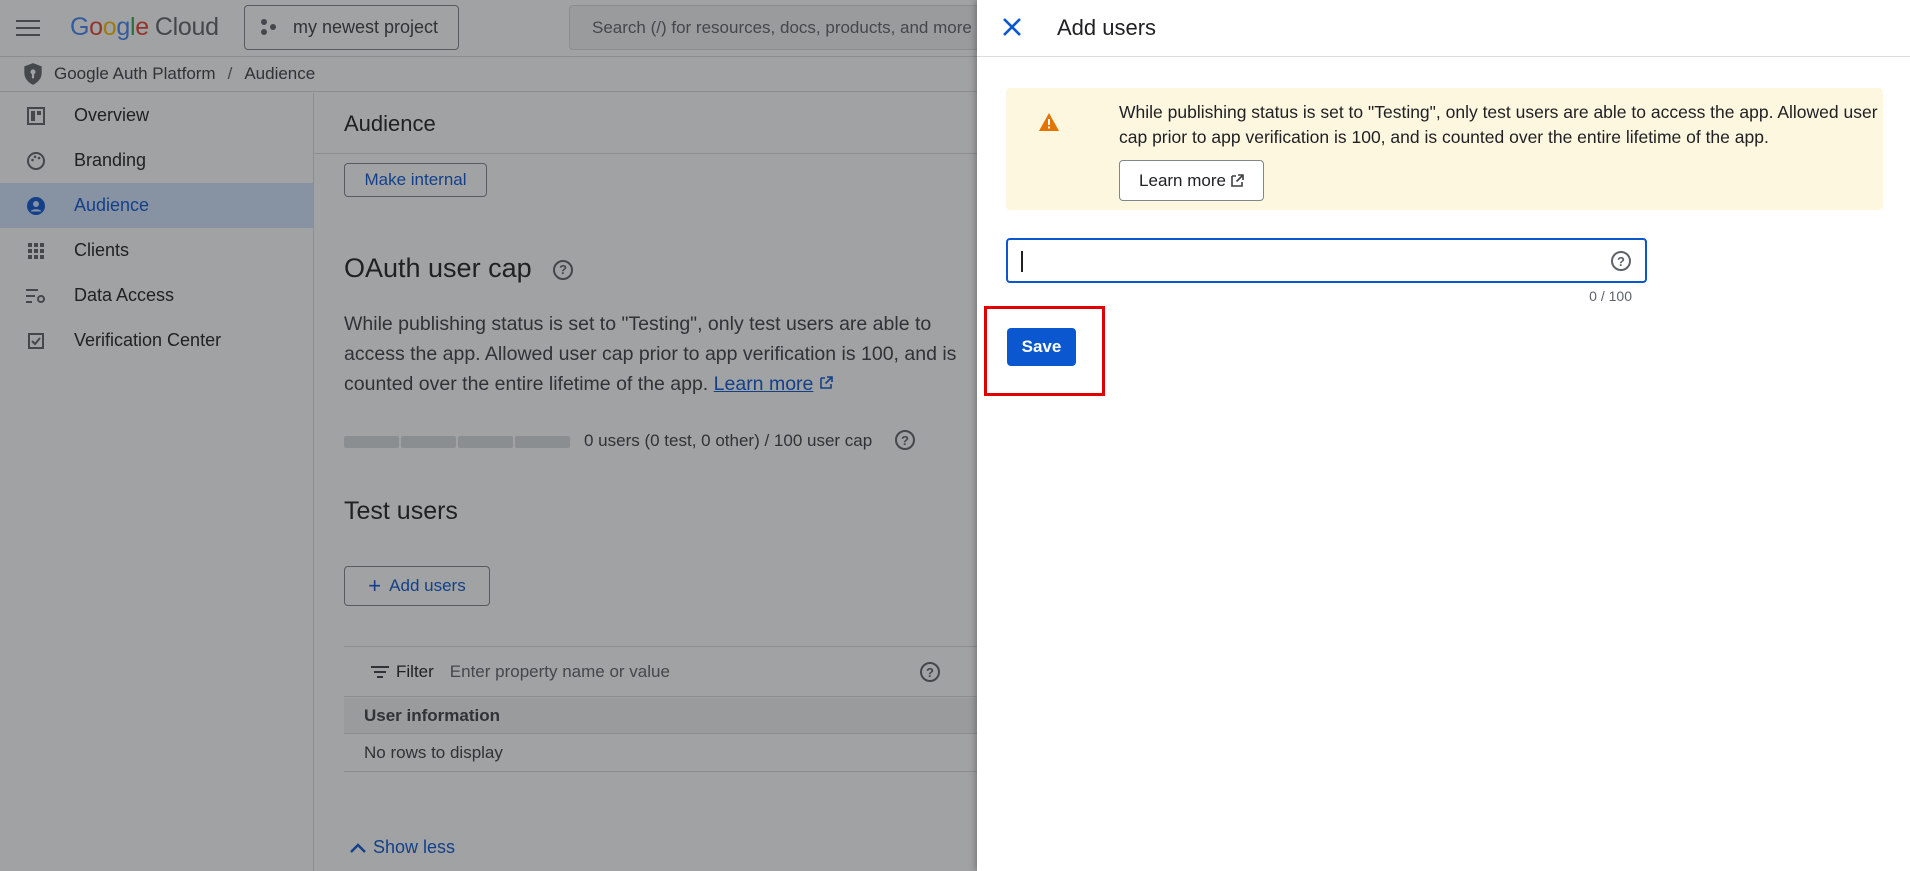  What do you see at coordinates (1107, 27) in the screenshot?
I see `panel-title: Add users` at bounding box center [1107, 27].